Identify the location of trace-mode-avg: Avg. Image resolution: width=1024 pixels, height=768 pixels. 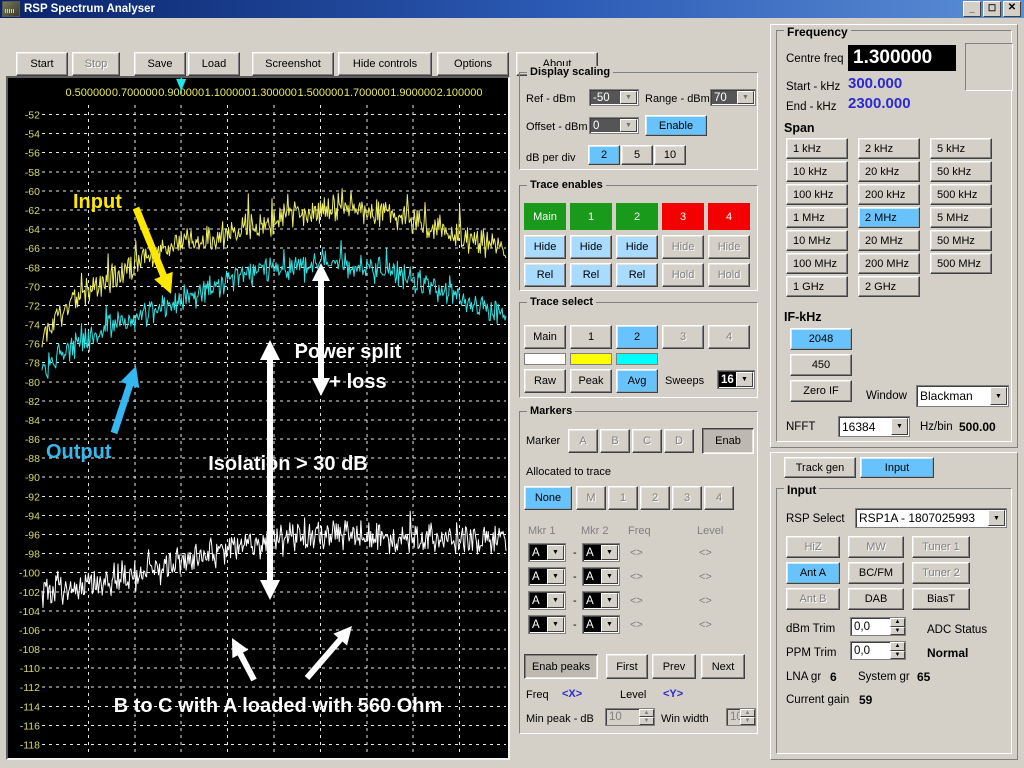
(637, 381).